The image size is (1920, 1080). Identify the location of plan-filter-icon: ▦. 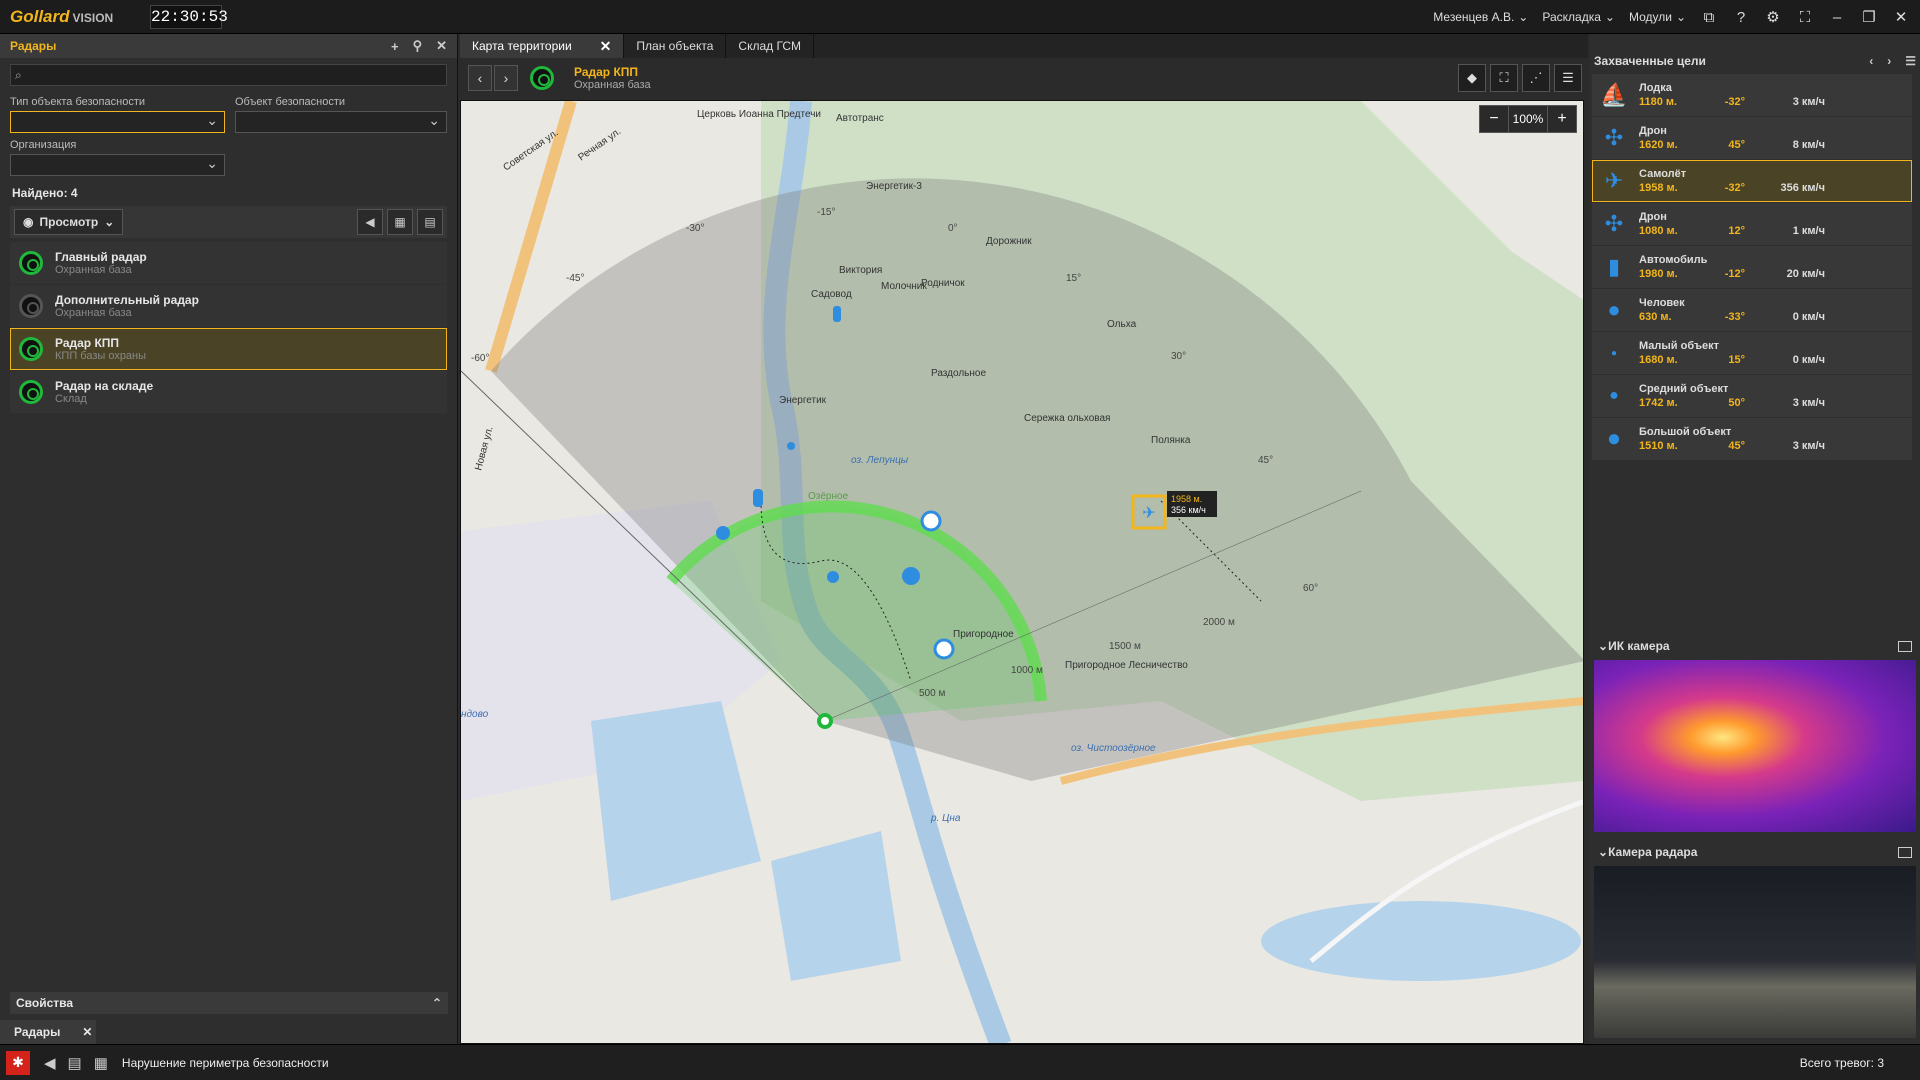
(400, 222).